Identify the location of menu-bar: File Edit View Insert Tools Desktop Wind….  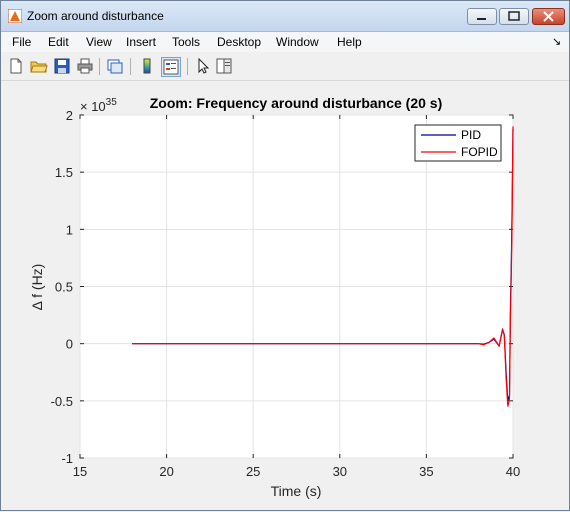
(285, 42).